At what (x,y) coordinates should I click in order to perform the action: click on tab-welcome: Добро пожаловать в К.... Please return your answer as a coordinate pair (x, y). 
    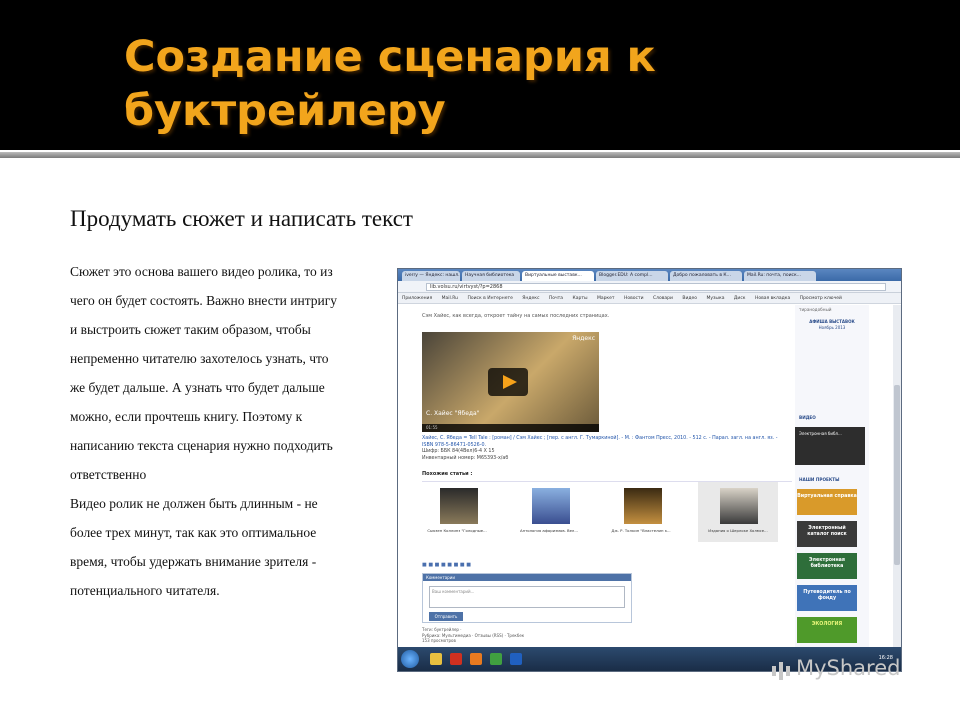
    Looking at the image, I should click on (706, 276).